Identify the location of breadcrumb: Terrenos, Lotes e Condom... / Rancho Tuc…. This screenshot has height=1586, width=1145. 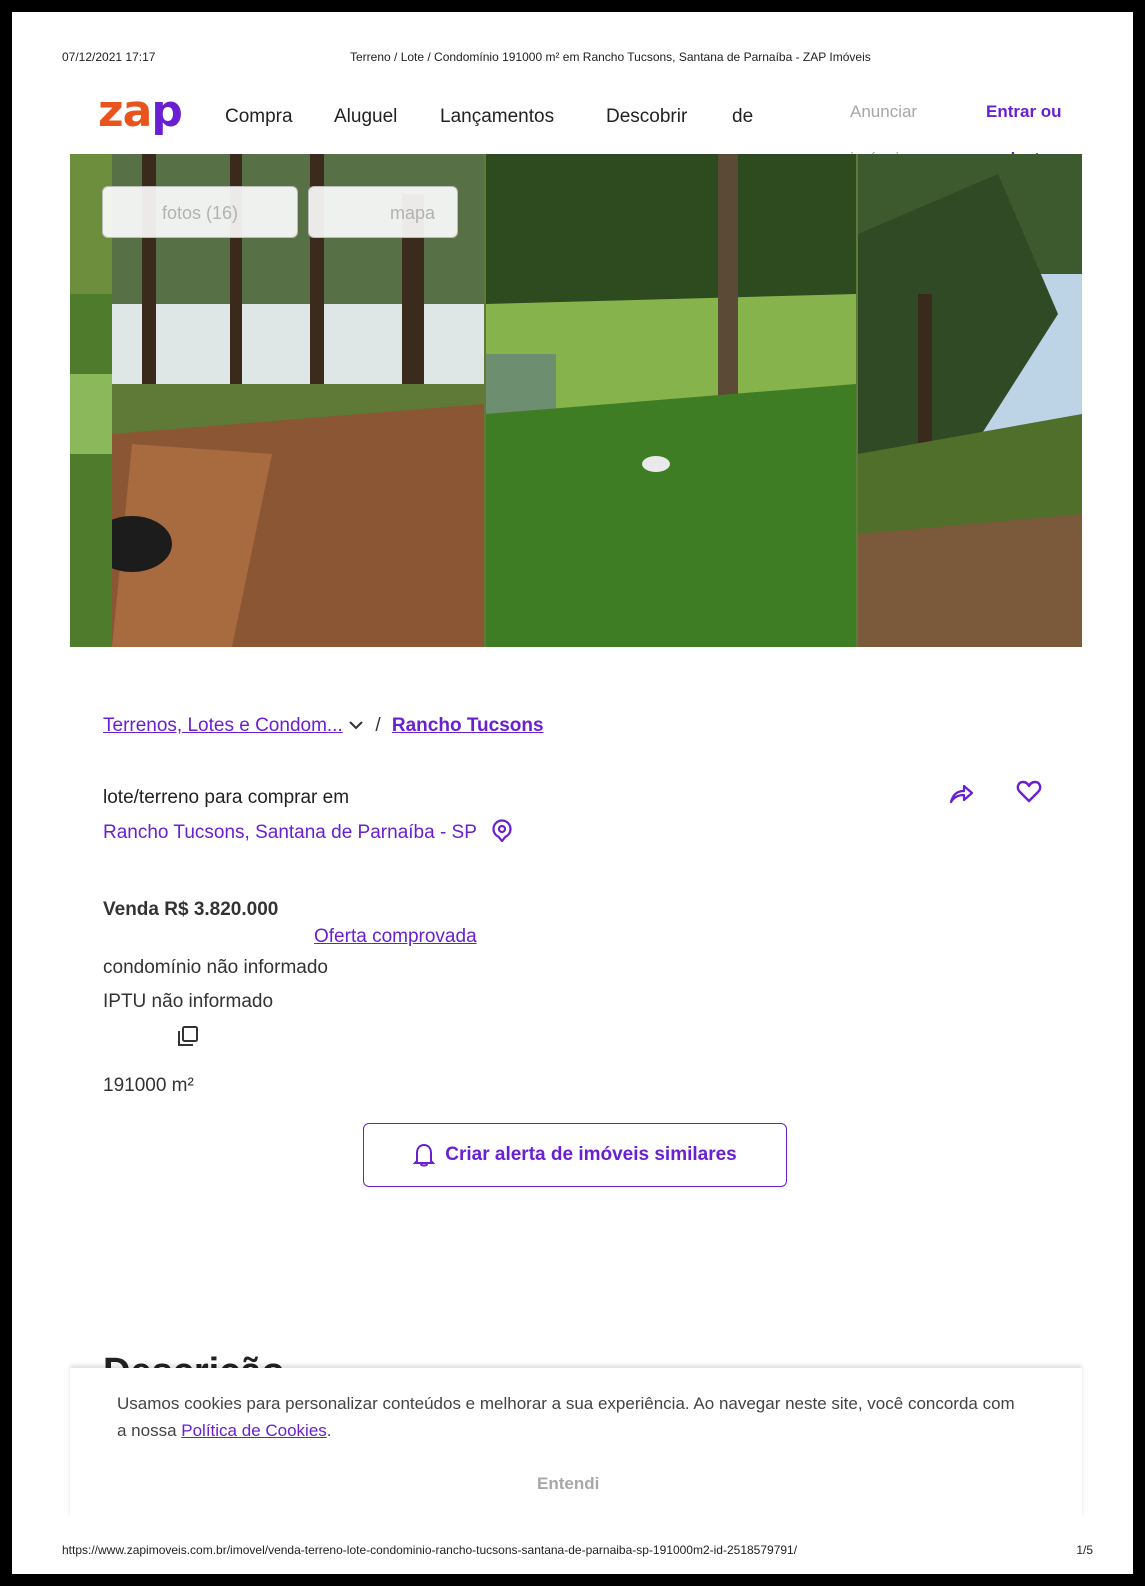
(323, 726).